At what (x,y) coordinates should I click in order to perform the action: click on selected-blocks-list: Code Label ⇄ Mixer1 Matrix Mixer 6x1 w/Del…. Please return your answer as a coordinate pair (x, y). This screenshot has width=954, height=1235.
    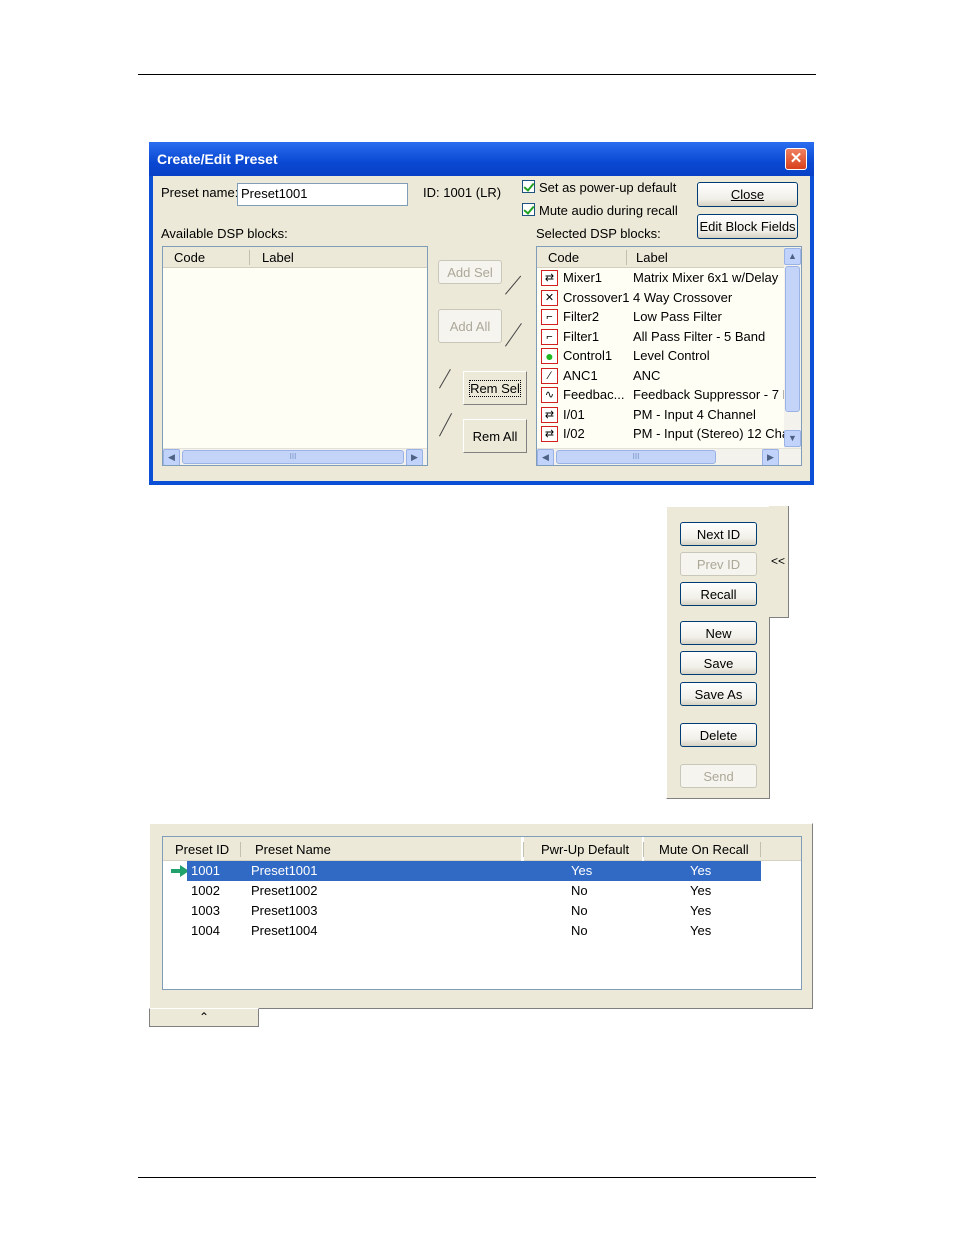
    Looking at the image, I should click on (669, 356).